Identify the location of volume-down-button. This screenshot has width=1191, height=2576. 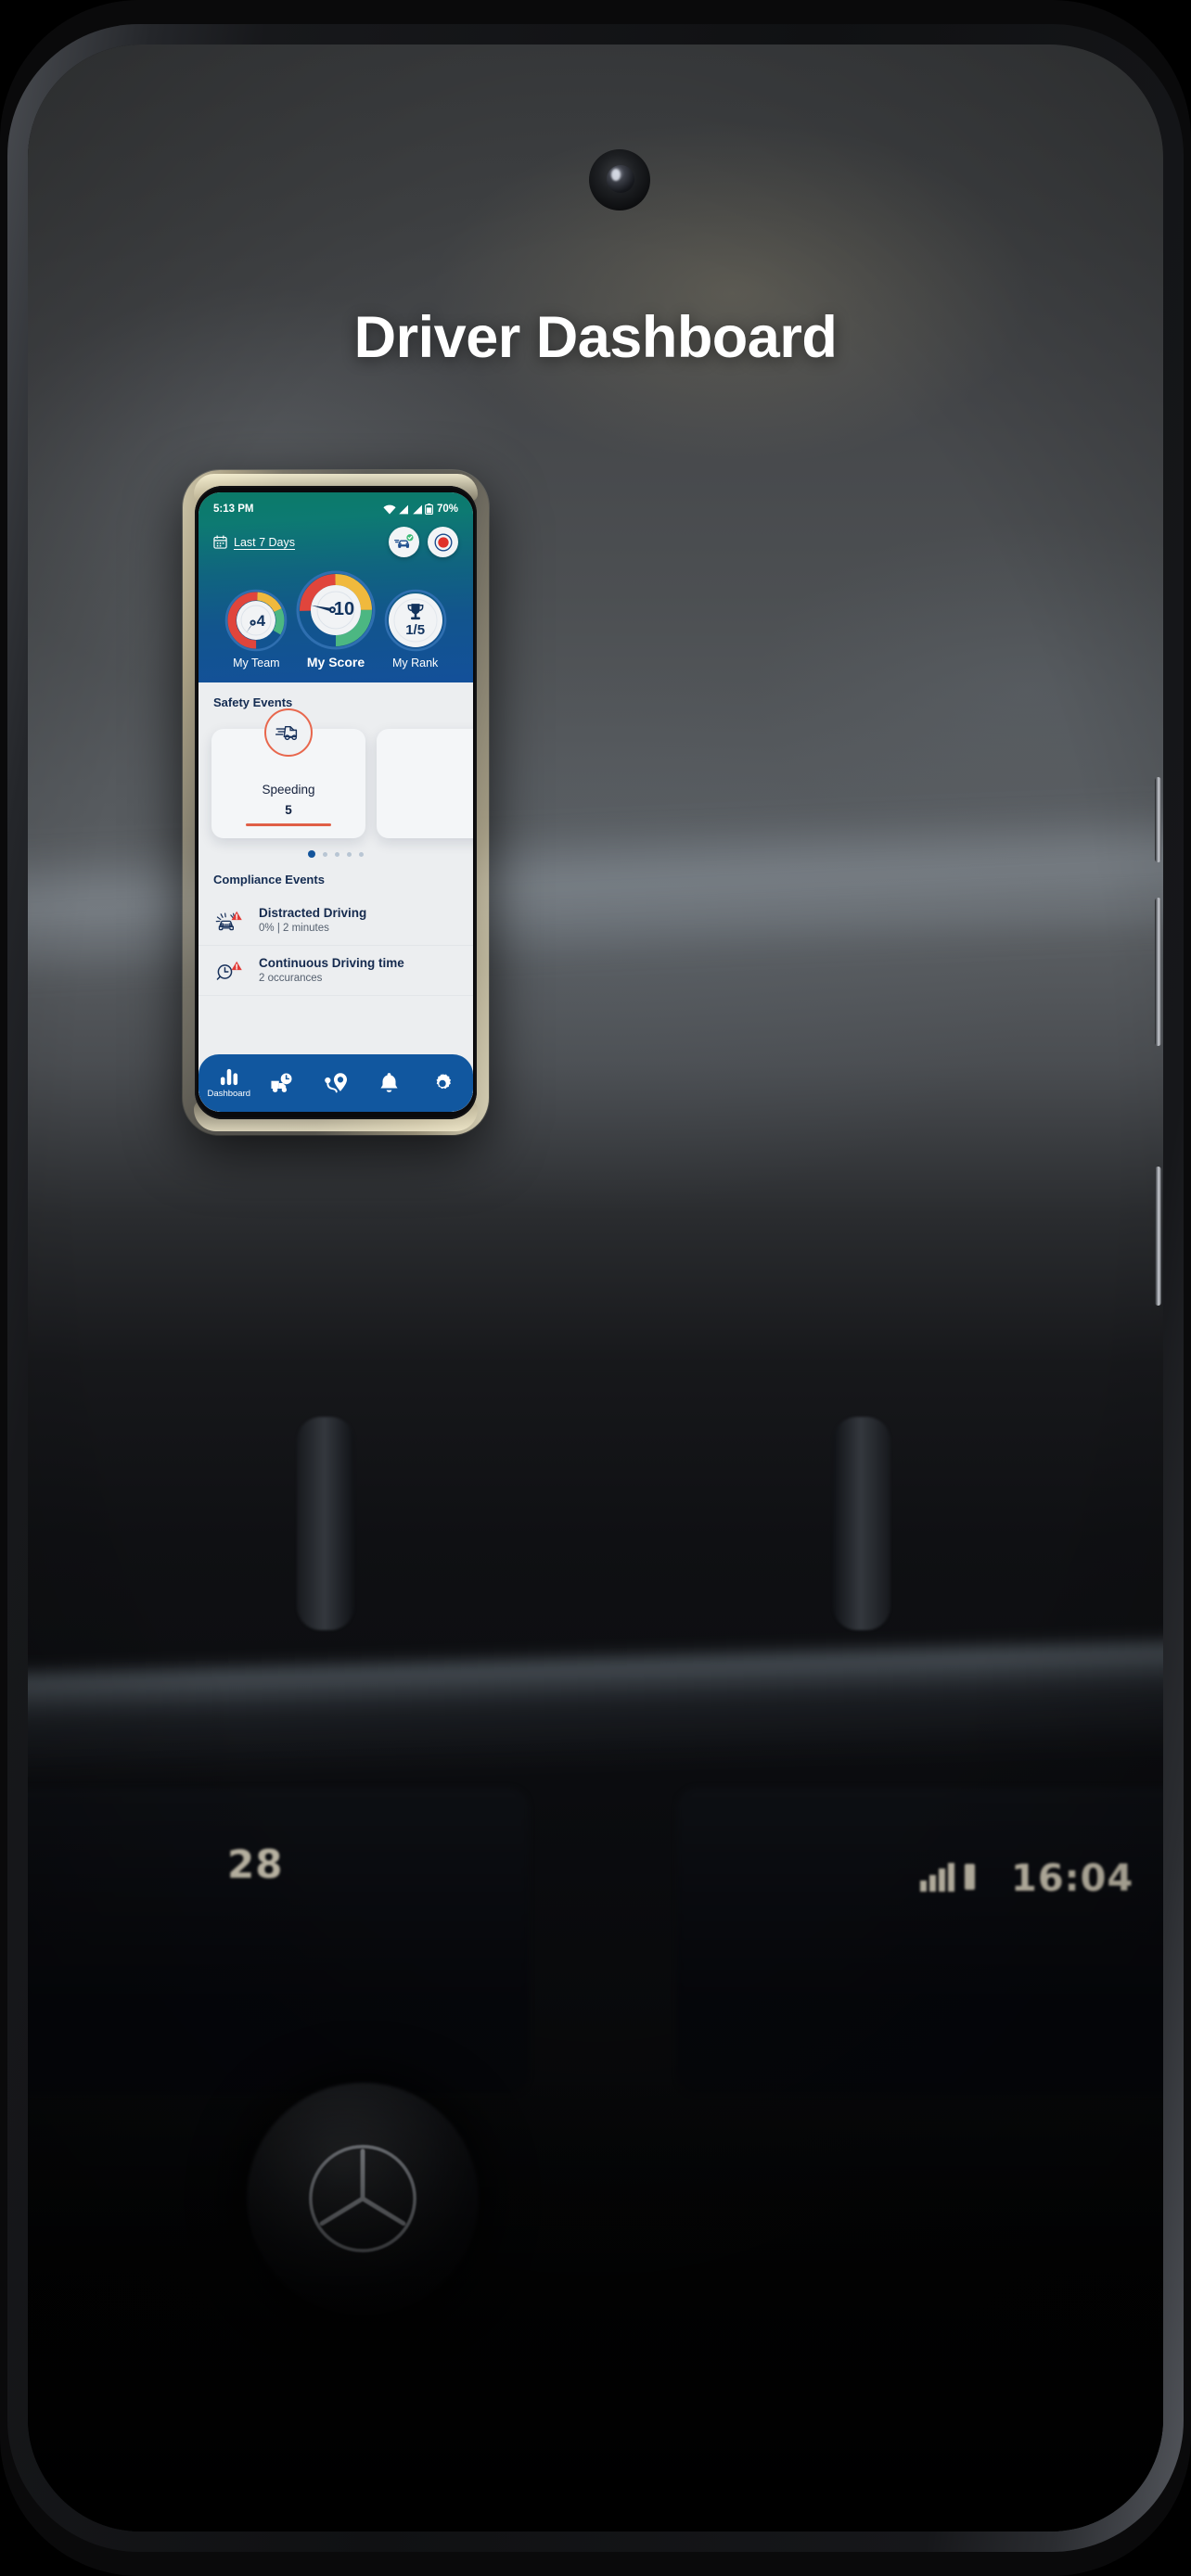
(1158, 972).